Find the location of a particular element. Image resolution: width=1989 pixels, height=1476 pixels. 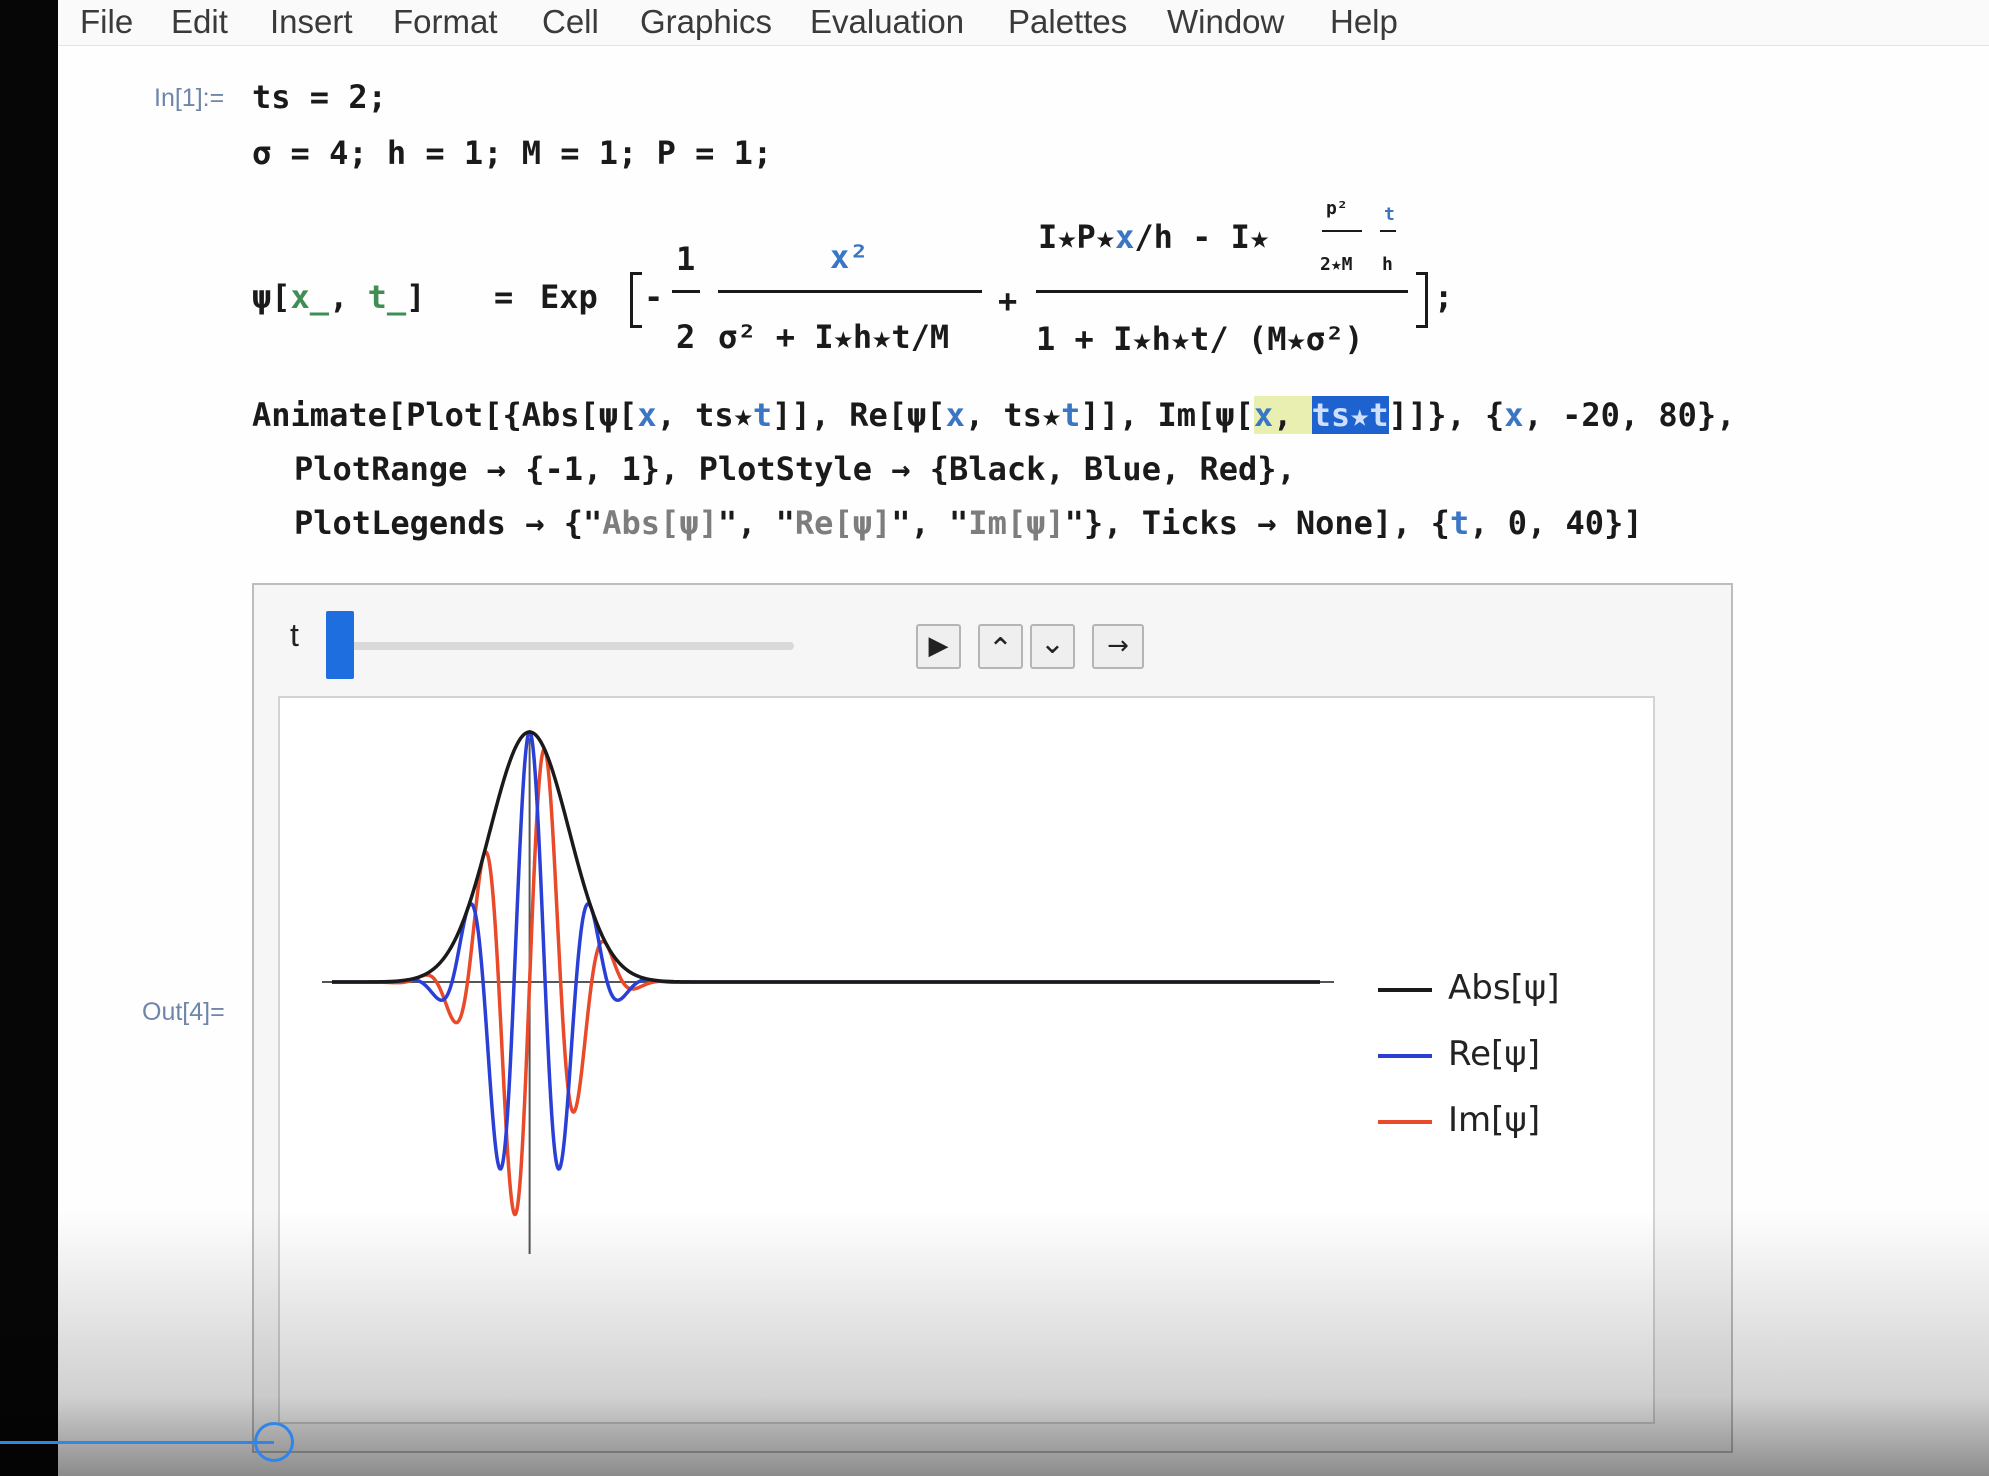

fraction1-denominator: σ² + I★h★t/M is located at coordinates (834, 337).